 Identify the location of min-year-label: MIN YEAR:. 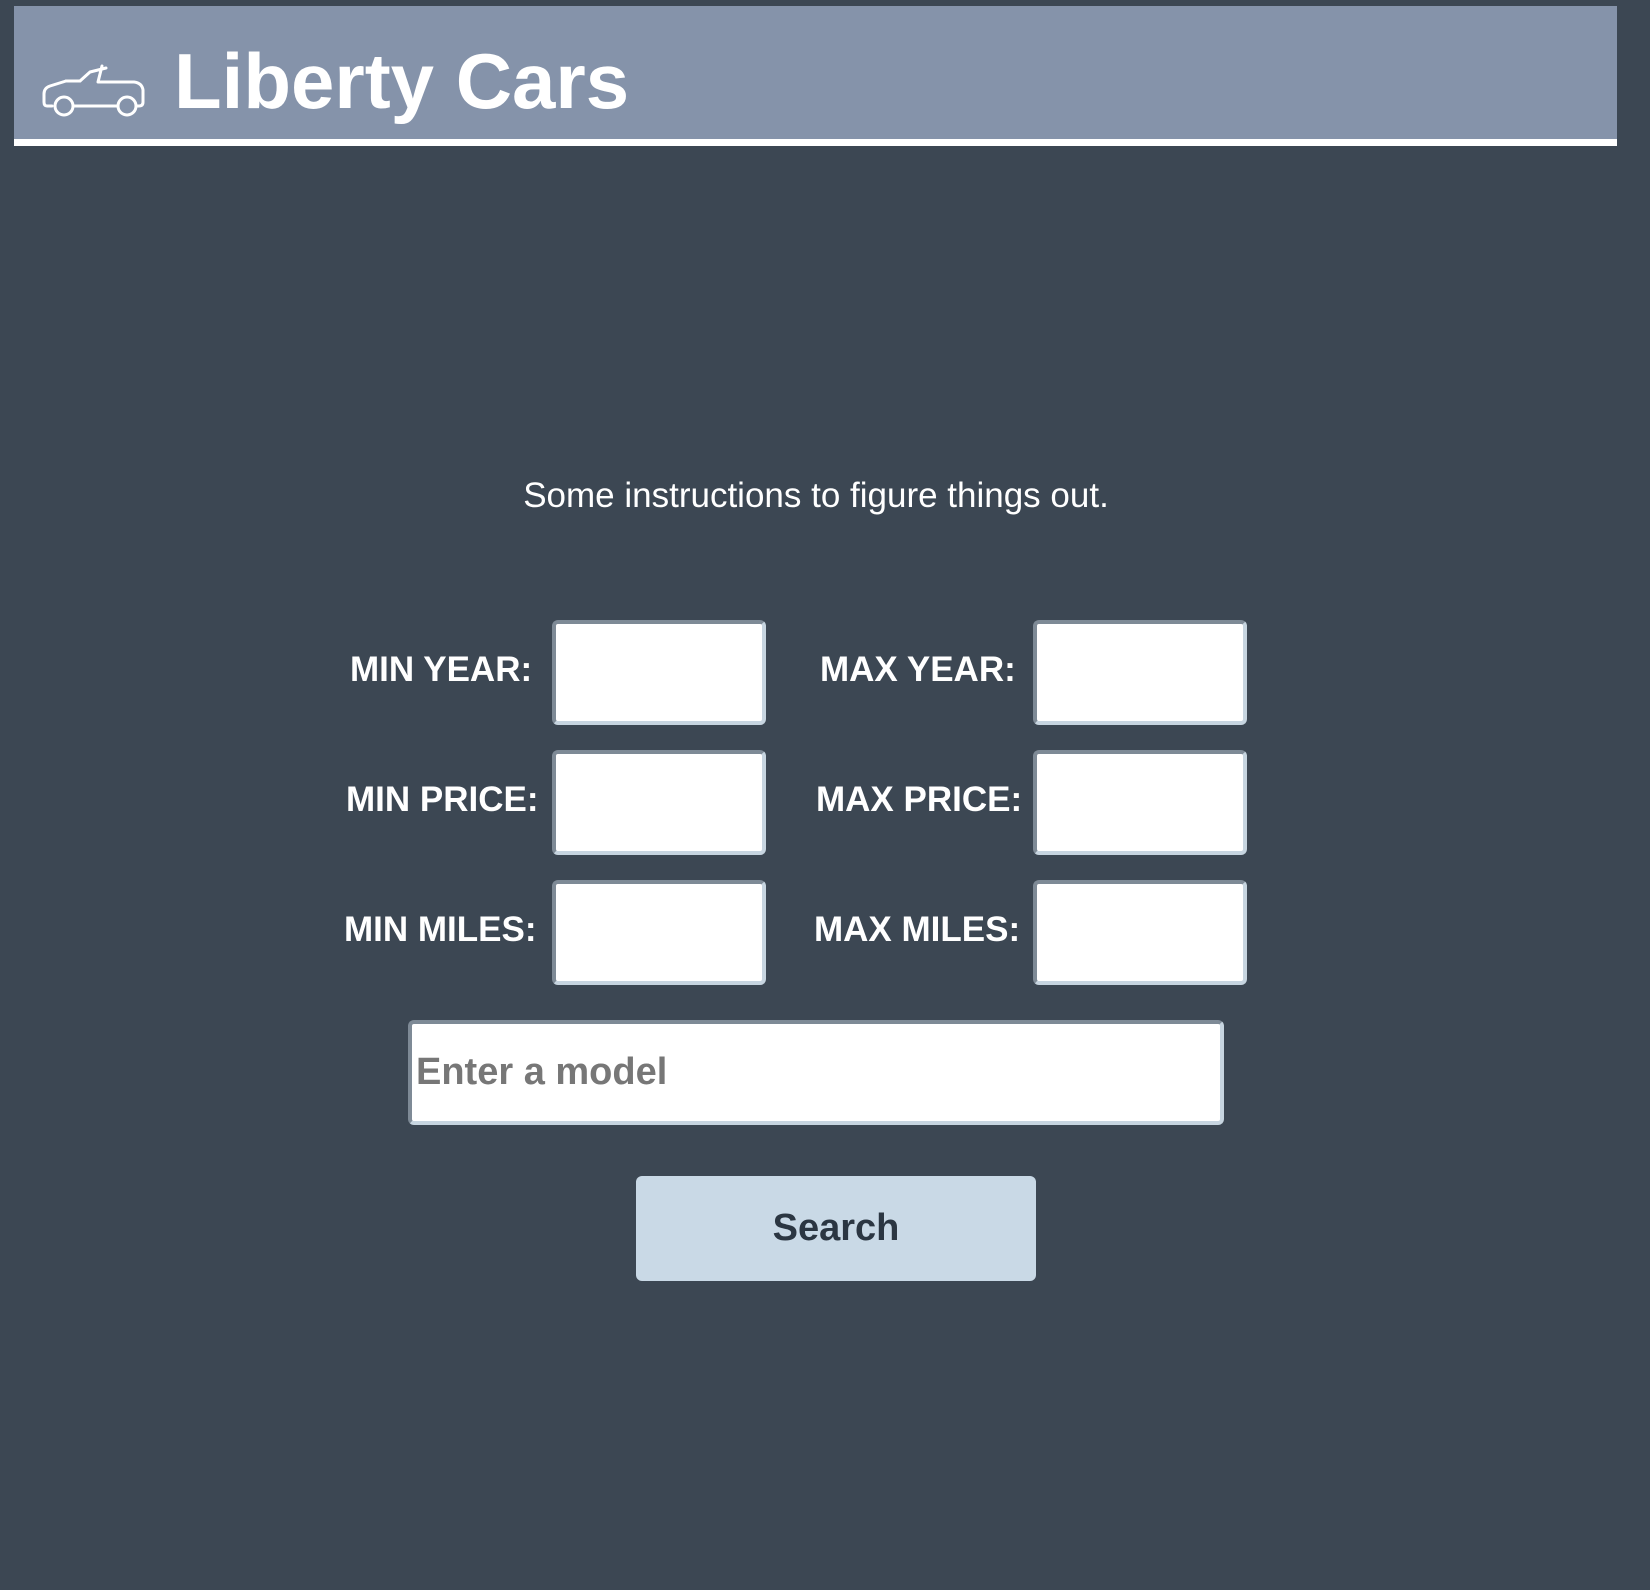
(441, 669).